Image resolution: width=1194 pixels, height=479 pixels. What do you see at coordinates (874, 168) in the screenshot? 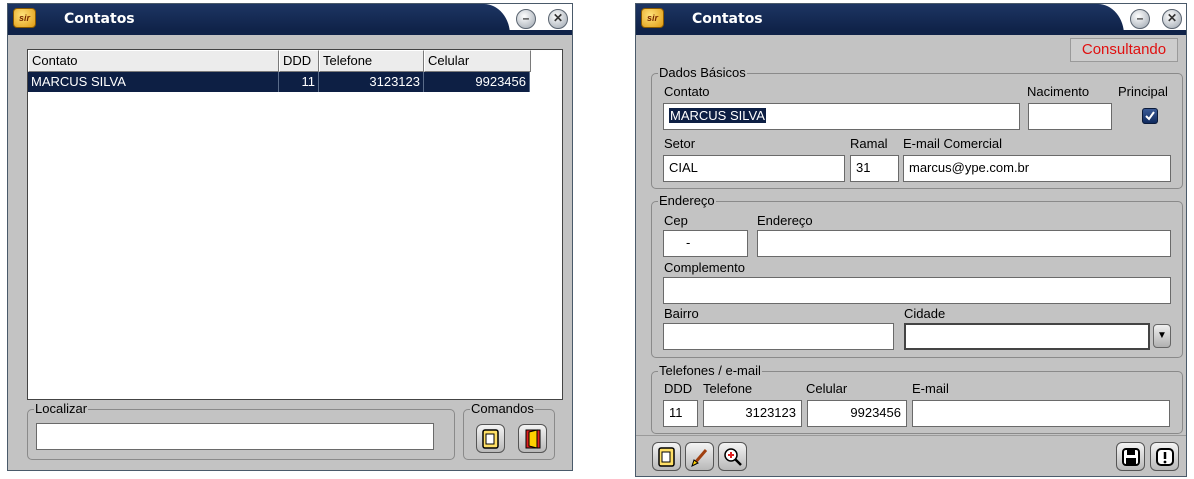
I see `ramal-field: 31` at bounding box center [874, 168].